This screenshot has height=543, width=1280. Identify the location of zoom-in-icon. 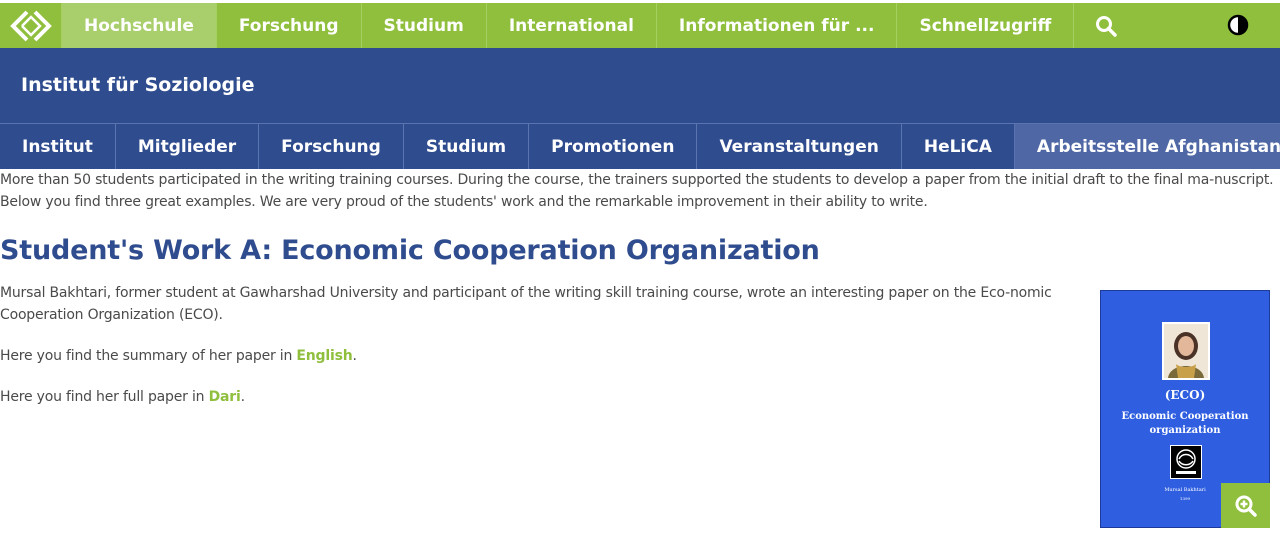
(1246, 506).